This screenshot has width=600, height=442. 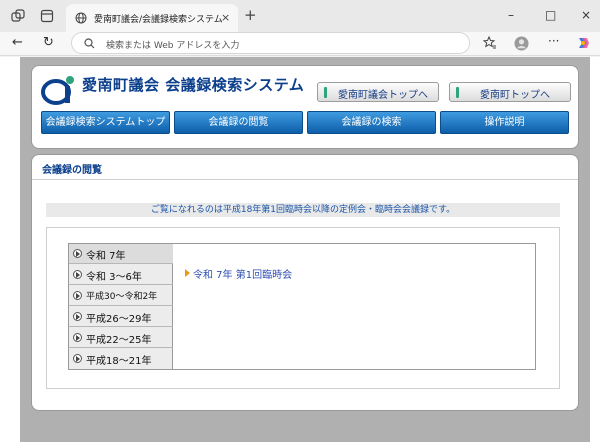 I want to click on availability-notice: ご覧になれるのは平成18年第1回臨時会以降の定例会・臨時会会議録です。, so click(x=303, y=210).